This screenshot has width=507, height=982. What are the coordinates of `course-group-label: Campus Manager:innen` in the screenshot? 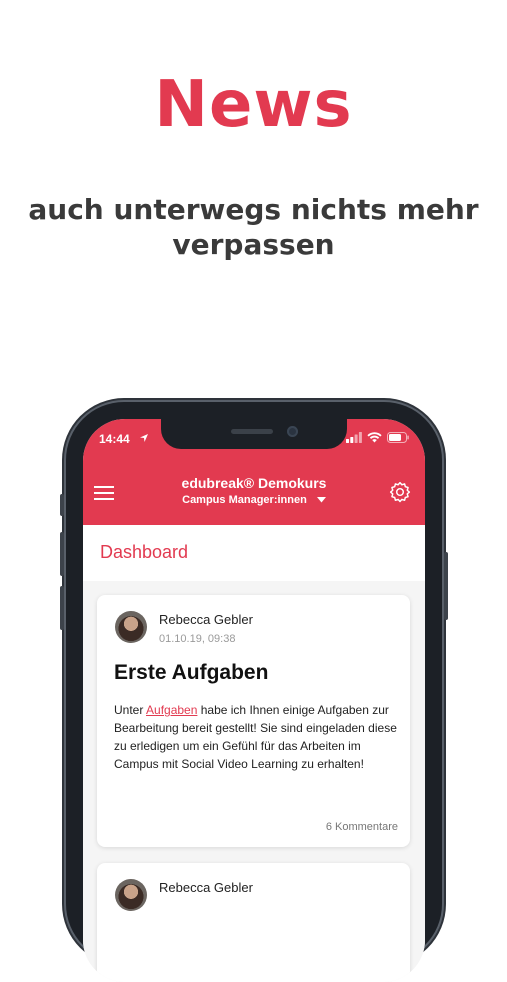 It's located at (244, 500).